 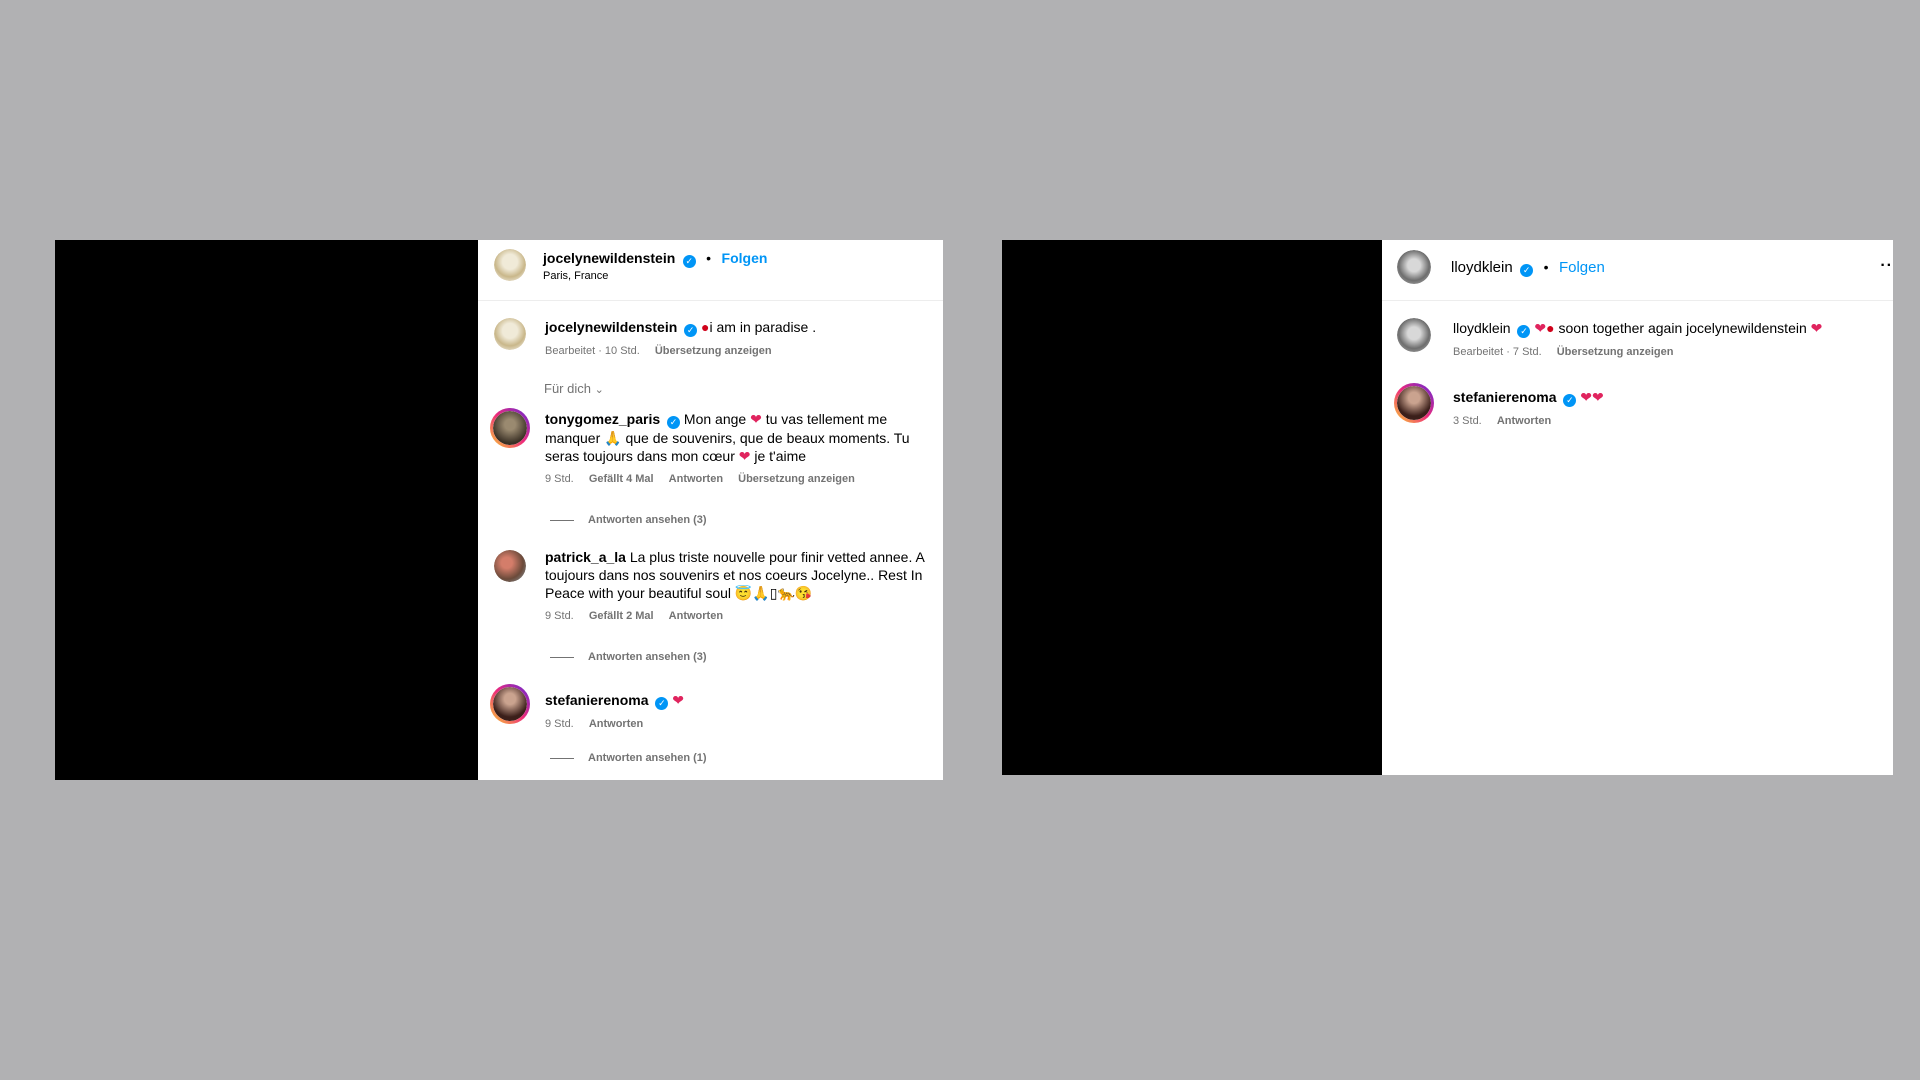 What do you see at coordinates (599, 390) in the screenshot?
I see `chevron-down-icon: ⌄` at bounding box center [599, 390].